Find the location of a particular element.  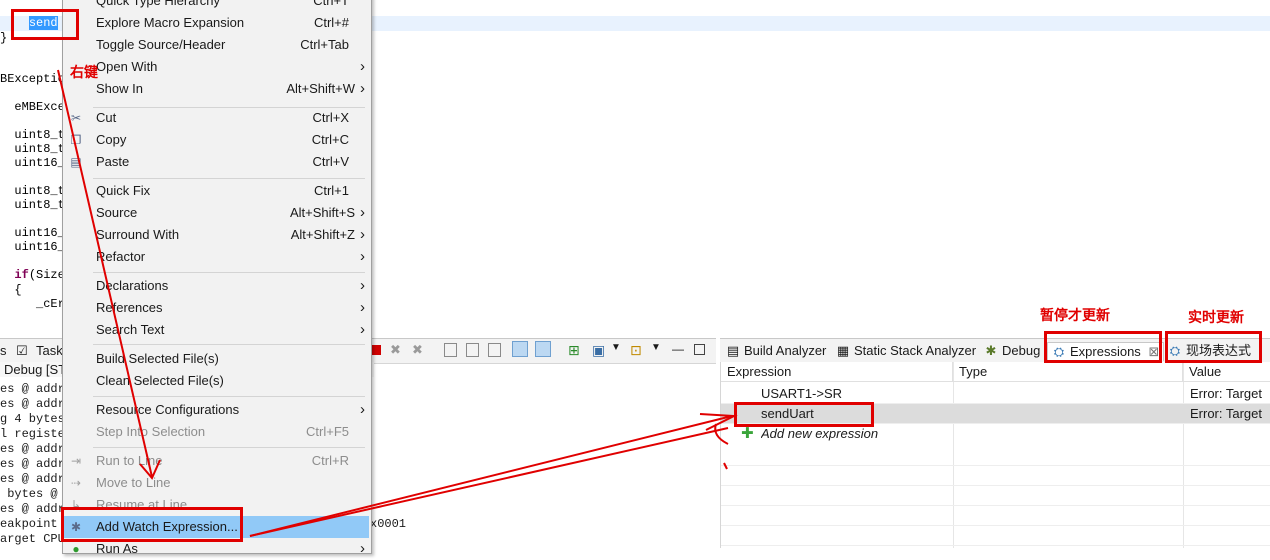

tab-debug: ✱ Debug is located at coordinates (1012, 351).